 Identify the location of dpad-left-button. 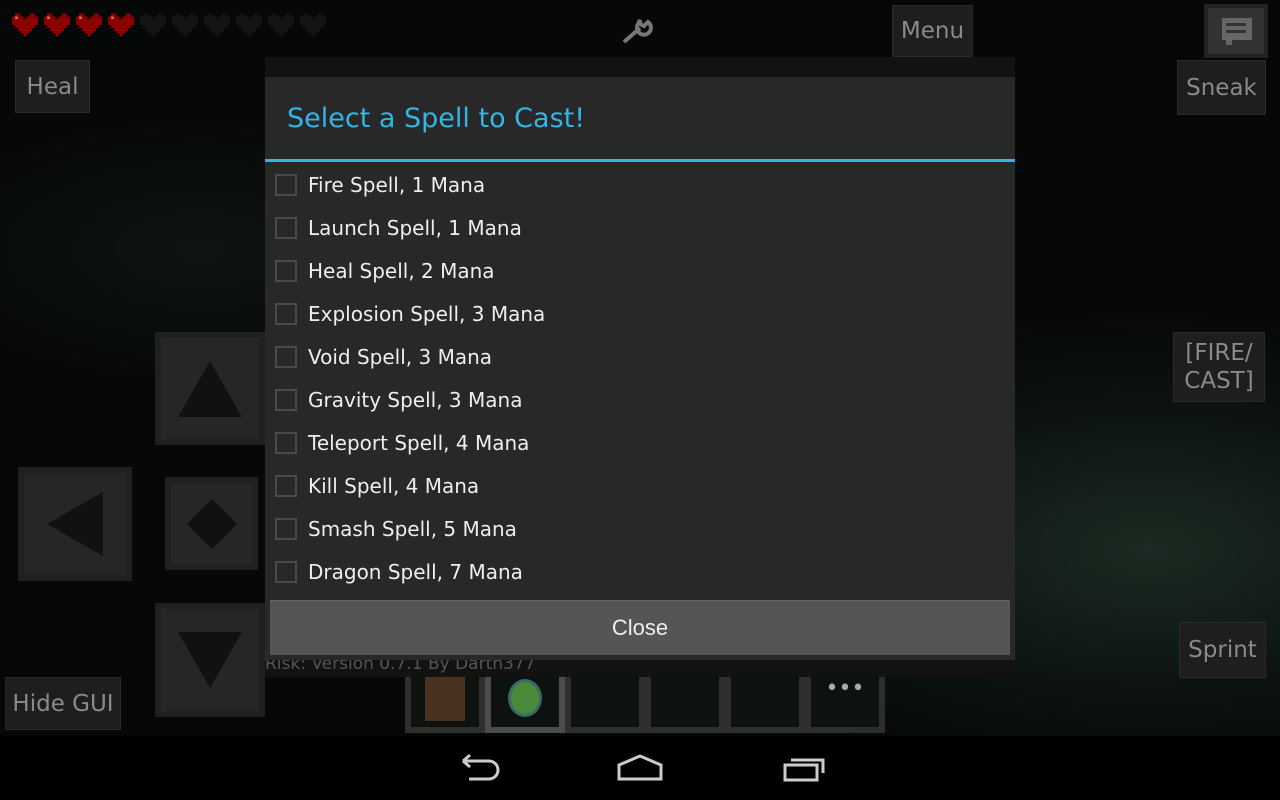
(75, 524).